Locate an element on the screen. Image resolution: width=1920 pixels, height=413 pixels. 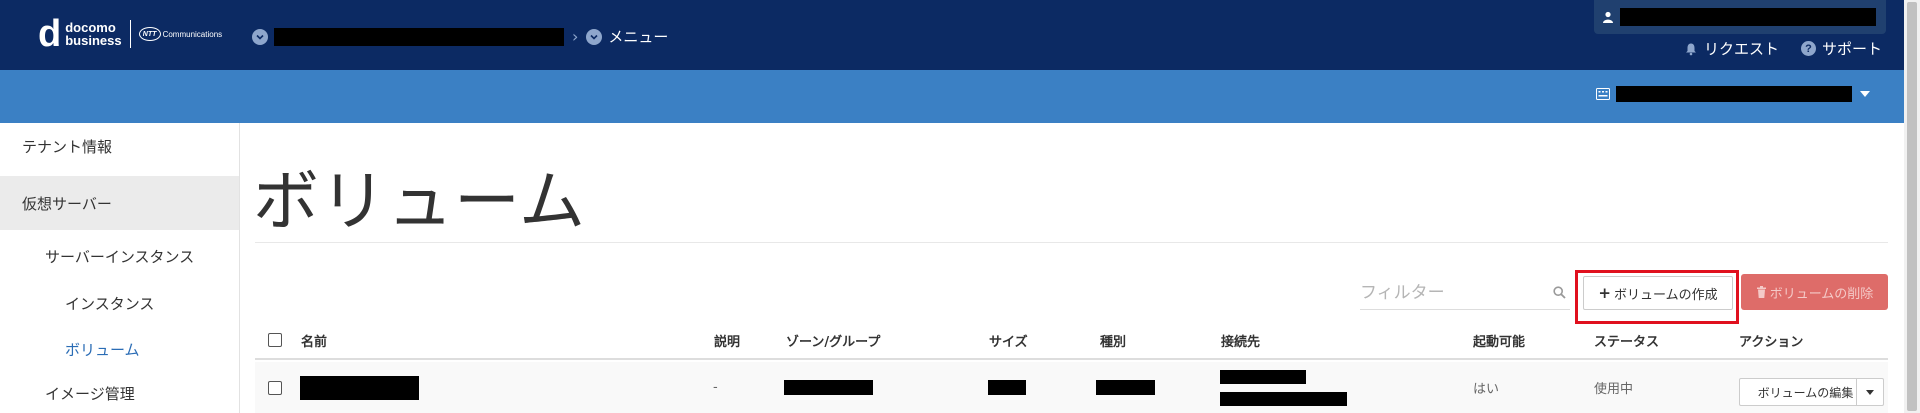
row-checkbox-cell is located at coordinates (275, 387).